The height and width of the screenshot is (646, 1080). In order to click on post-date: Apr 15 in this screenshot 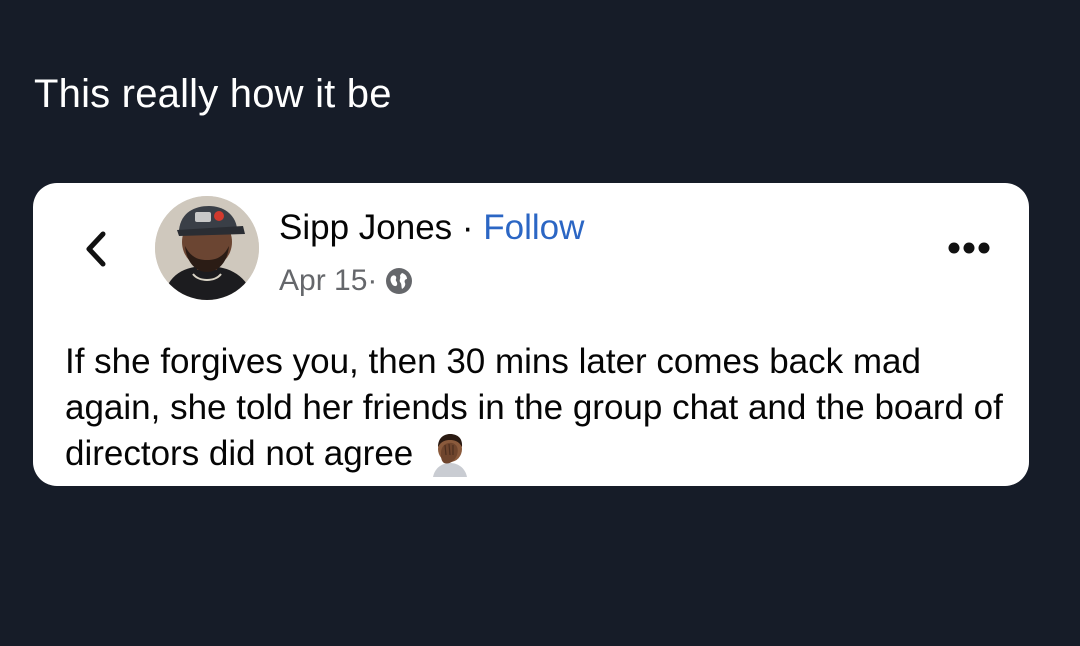, I will do `click(323, 281)`.